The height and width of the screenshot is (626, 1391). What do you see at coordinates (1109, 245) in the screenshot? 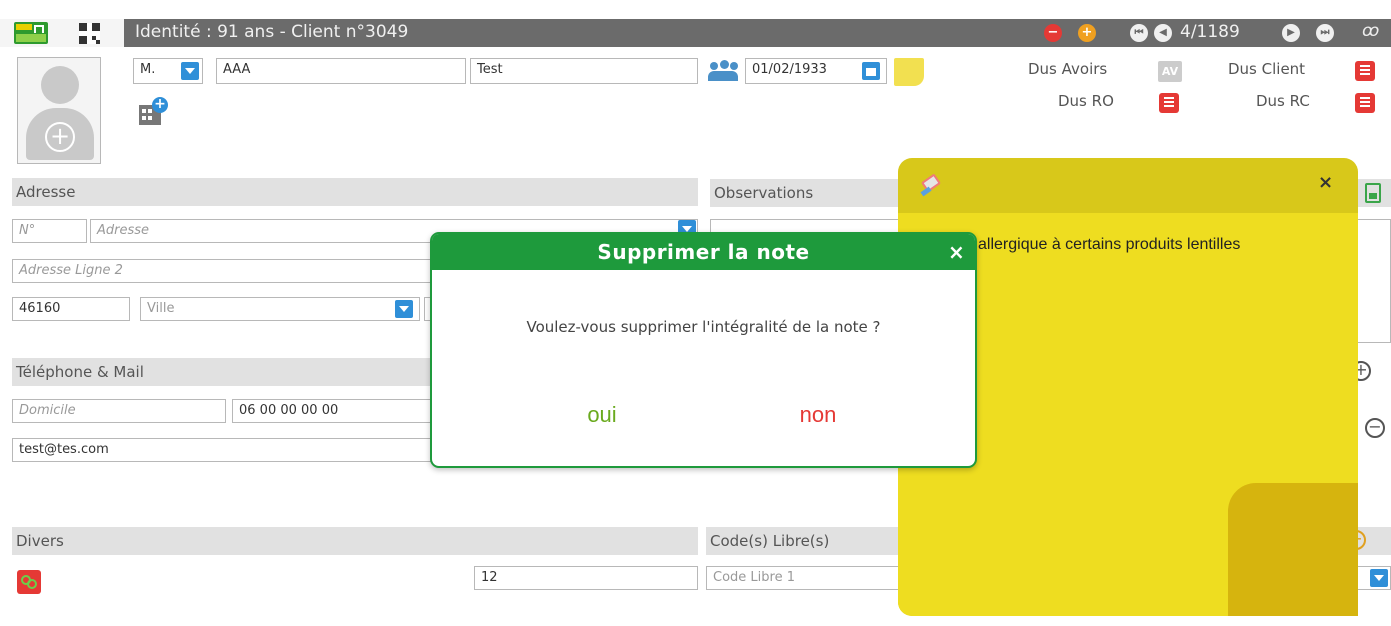
I see `sticky-note-text: allergique à certains produits lentilles` at bounding box center [1109, 245].